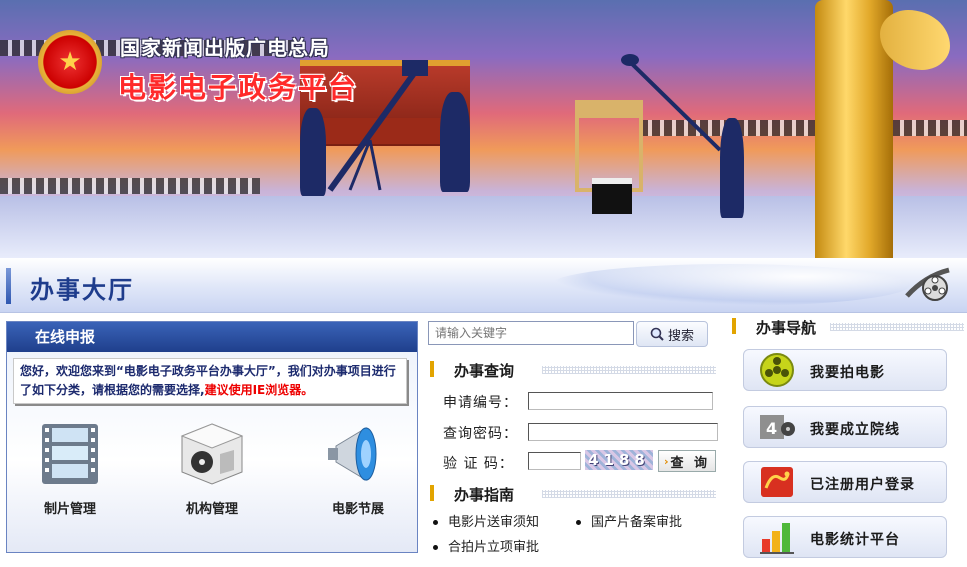  I want to click on megaphone-icon, so click(352, 454).